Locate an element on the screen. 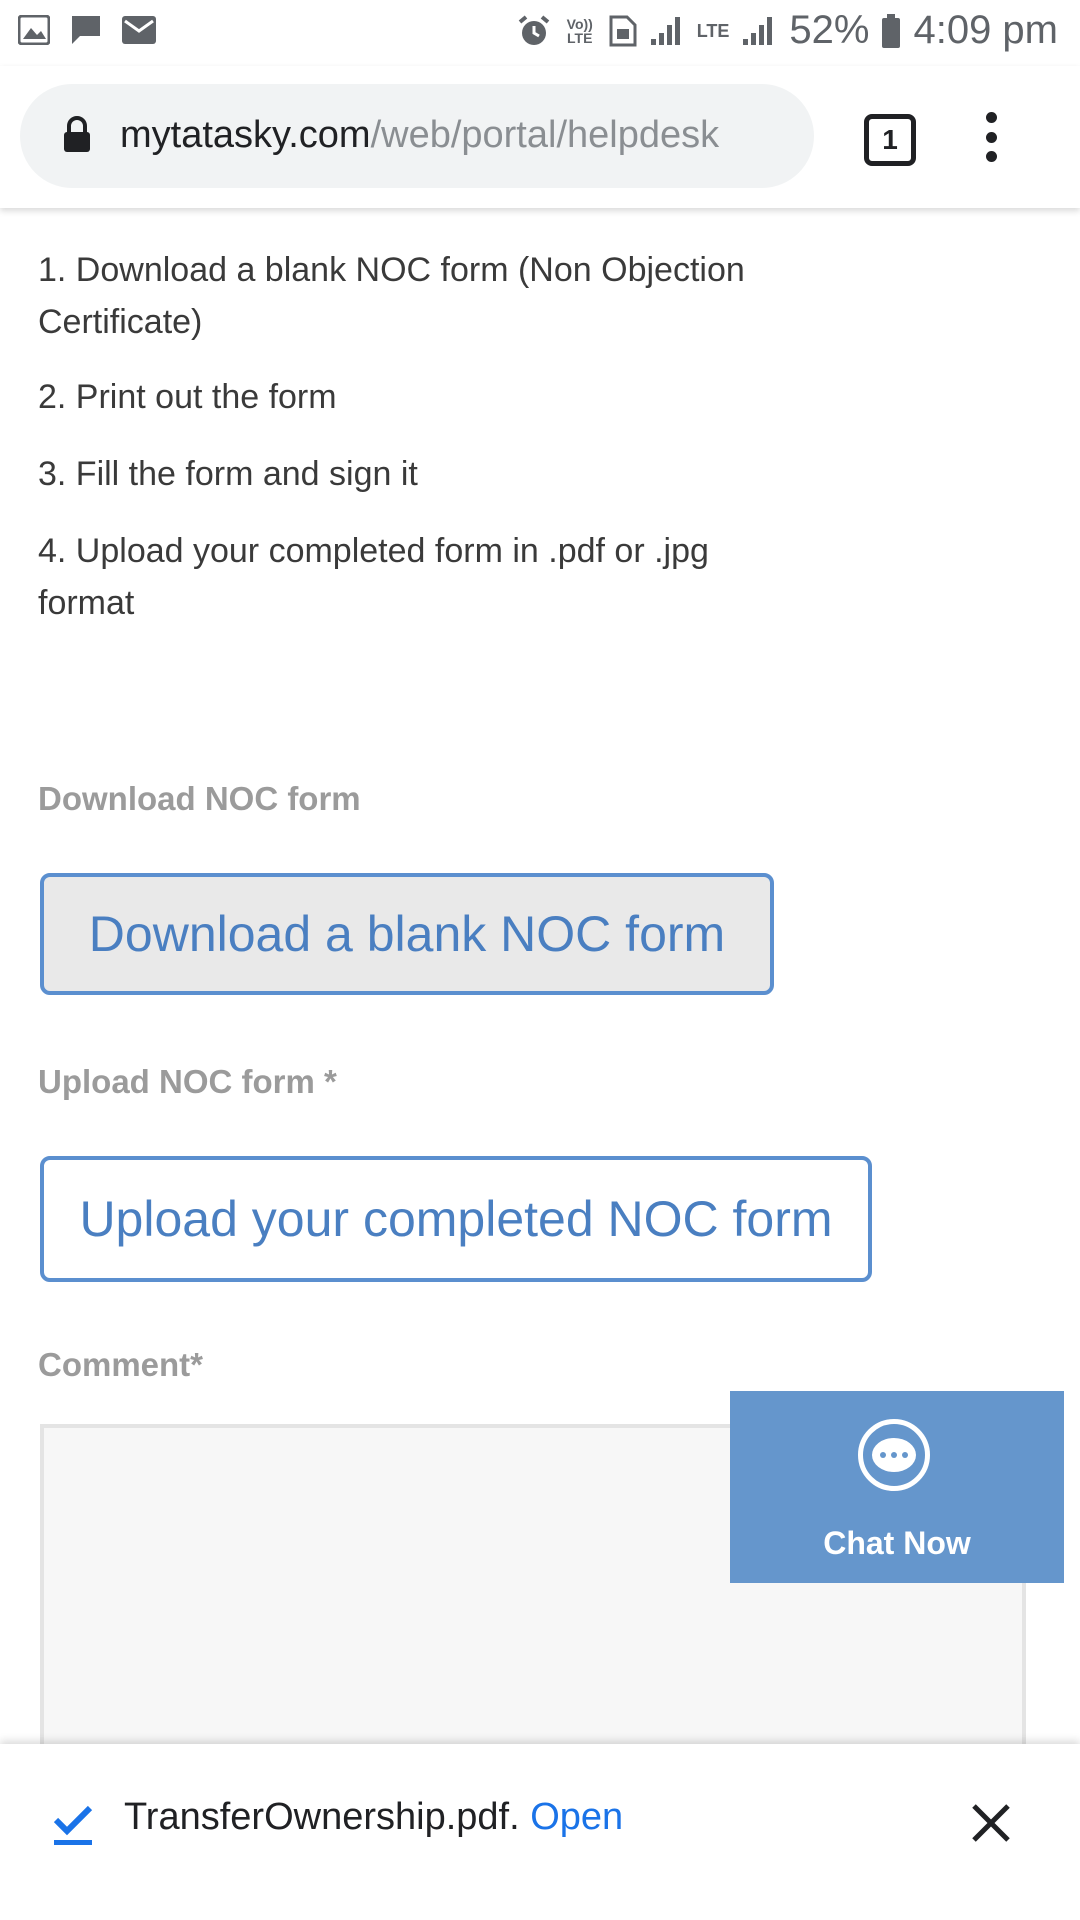  volte-indicator: Vo)) LTE is located at coordinates (579, 30).